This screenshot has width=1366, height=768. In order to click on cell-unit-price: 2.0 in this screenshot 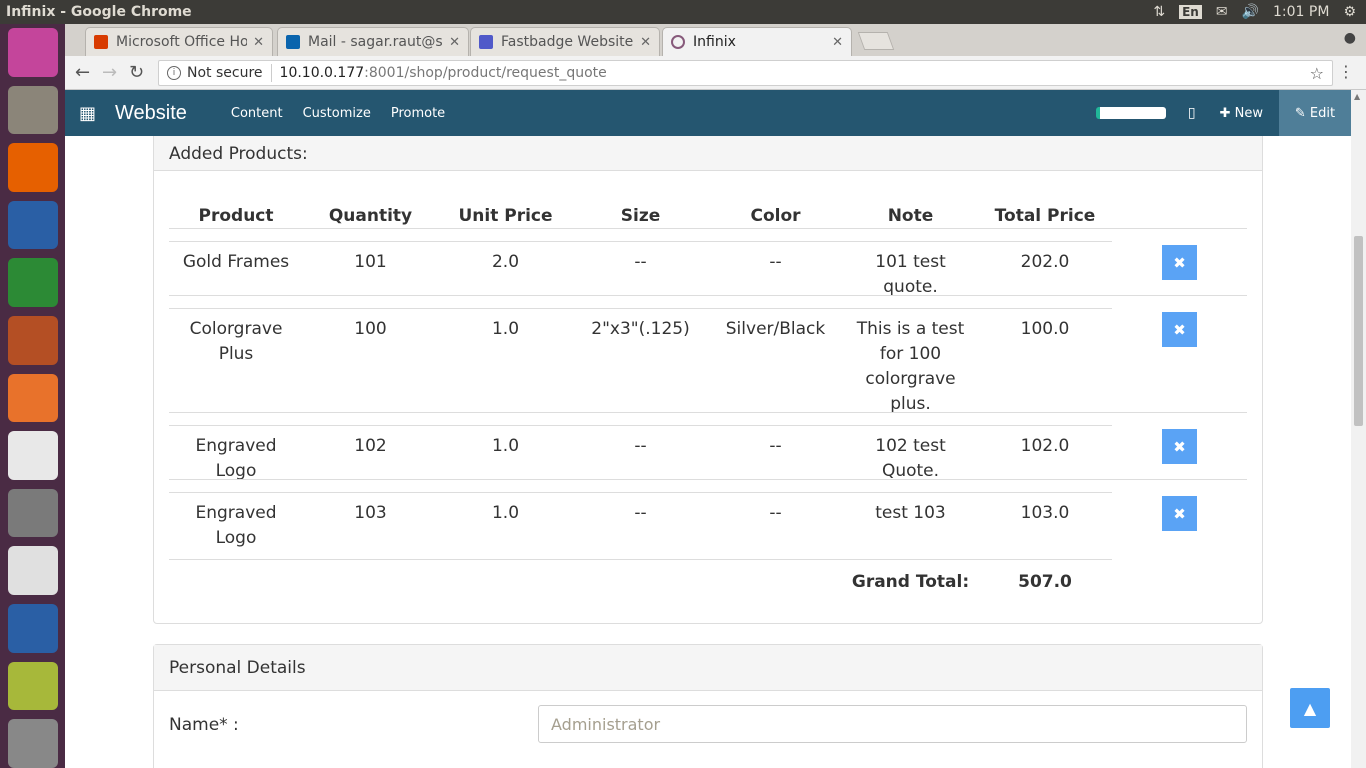, I will do `click(505, 274)`.